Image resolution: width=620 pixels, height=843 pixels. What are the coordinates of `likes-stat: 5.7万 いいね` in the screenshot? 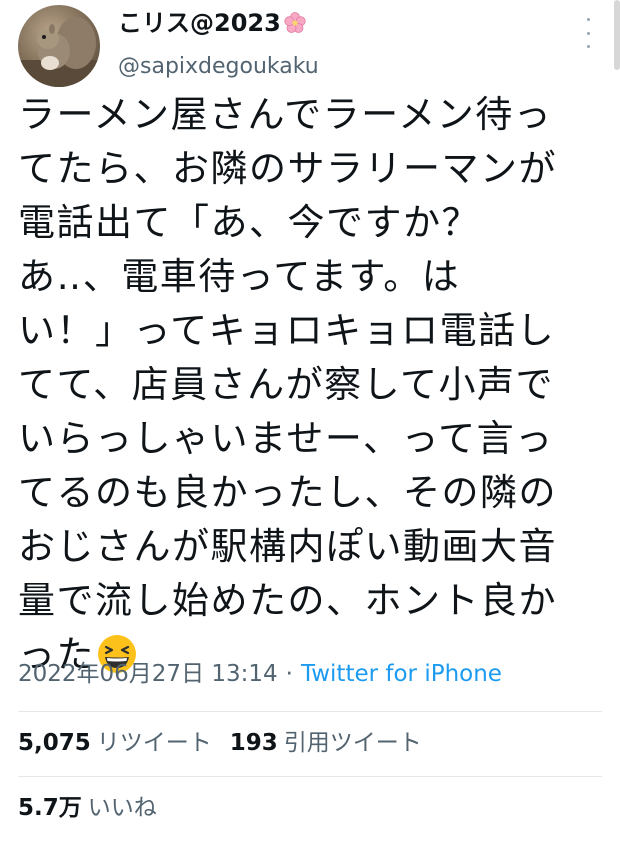 It's located at (87, 808).